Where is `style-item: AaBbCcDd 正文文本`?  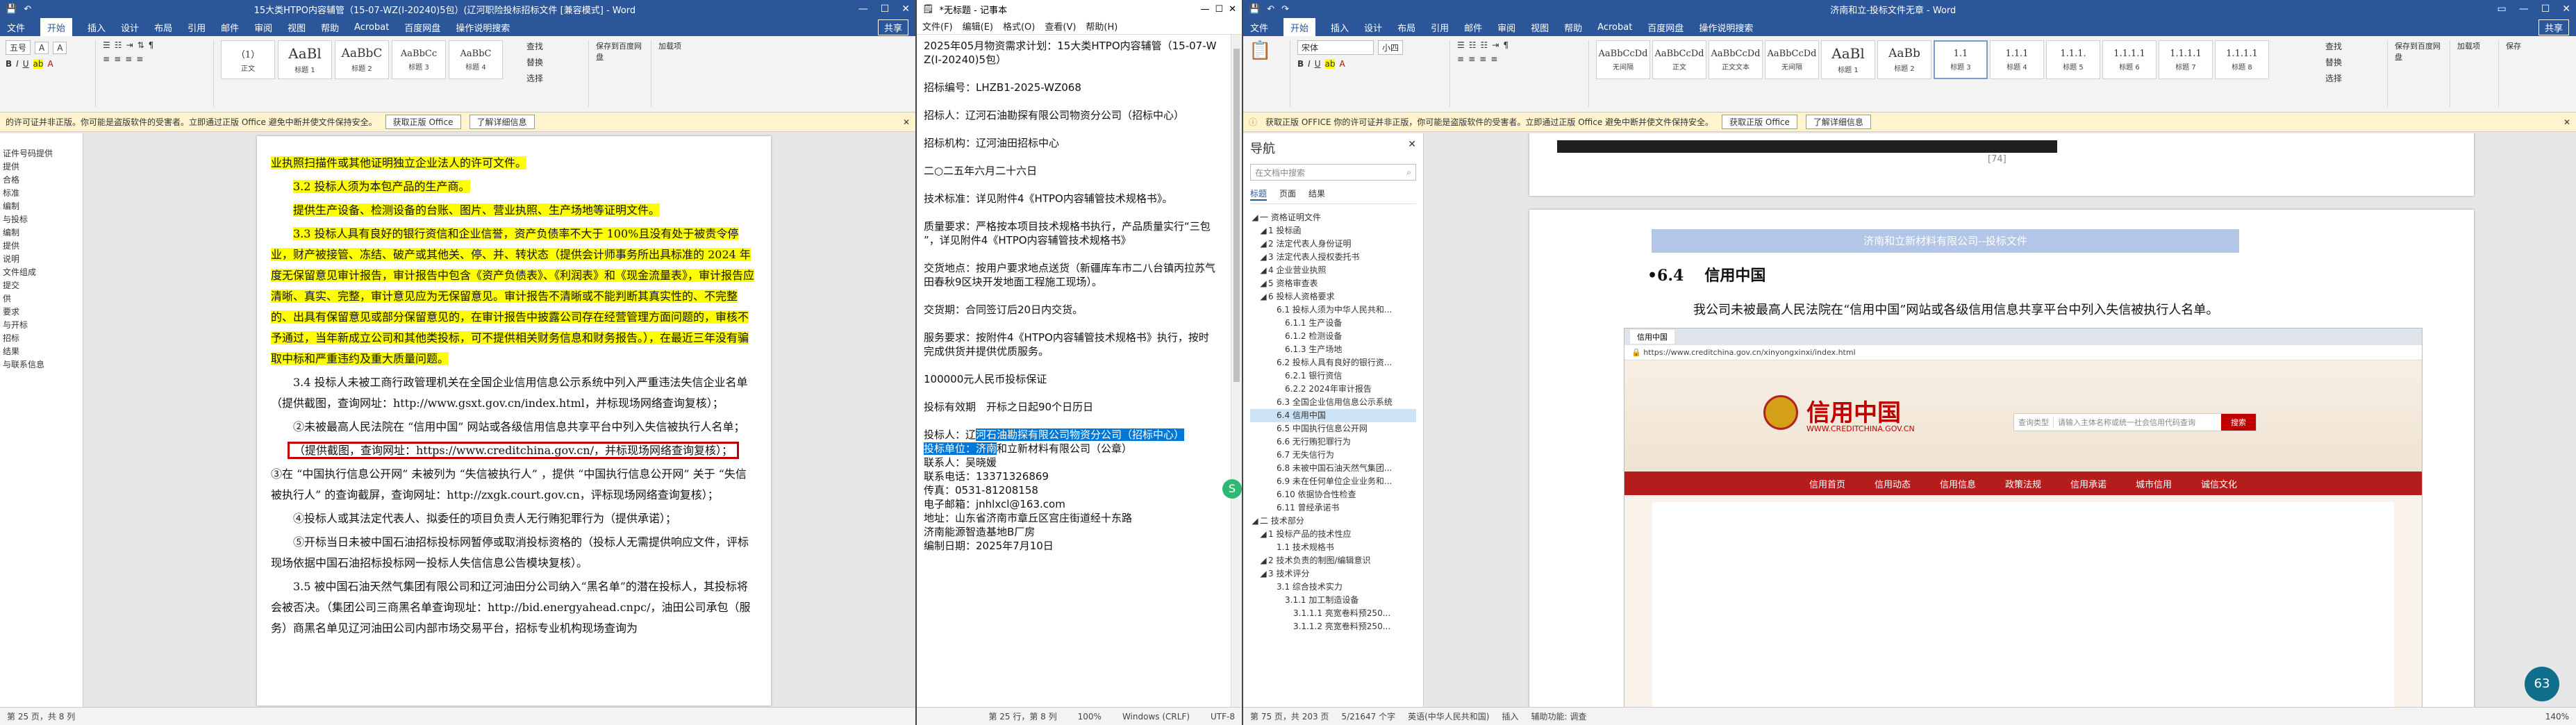 style-item: AaBbCcDd 正文文本 is located at coordinates (1736, 59).